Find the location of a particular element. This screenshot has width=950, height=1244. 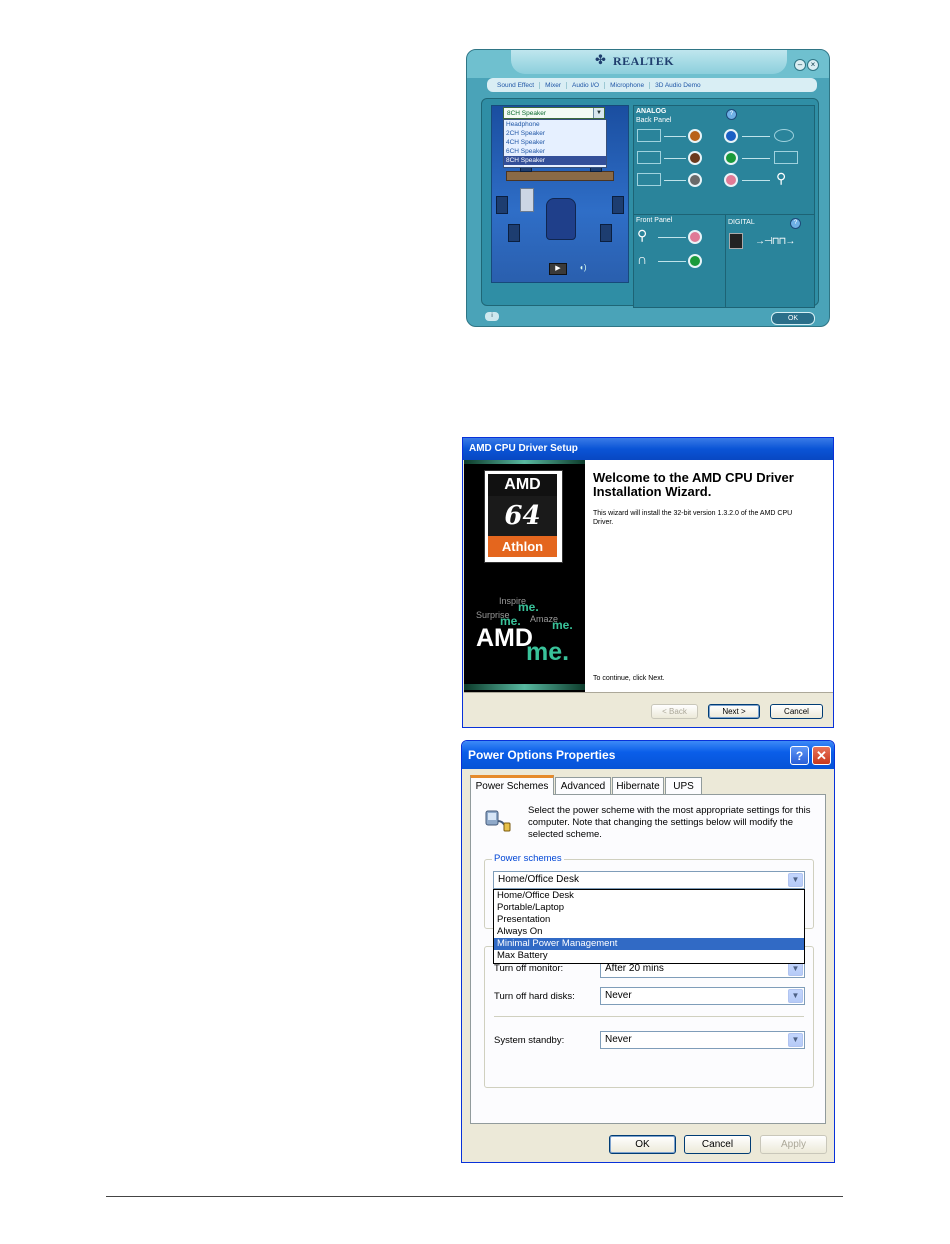

digital-label: DIGITAL is located at coordinates (741, 222).